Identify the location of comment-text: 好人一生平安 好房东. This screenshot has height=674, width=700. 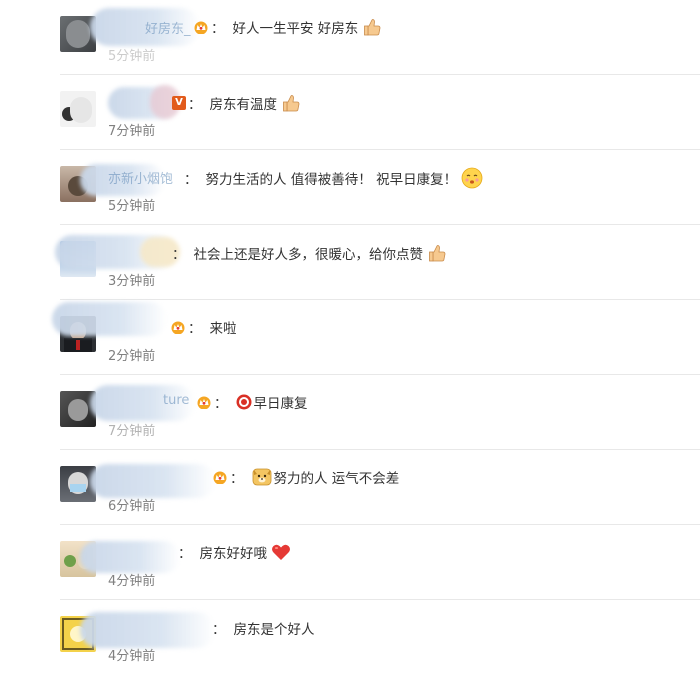
(295, 29).